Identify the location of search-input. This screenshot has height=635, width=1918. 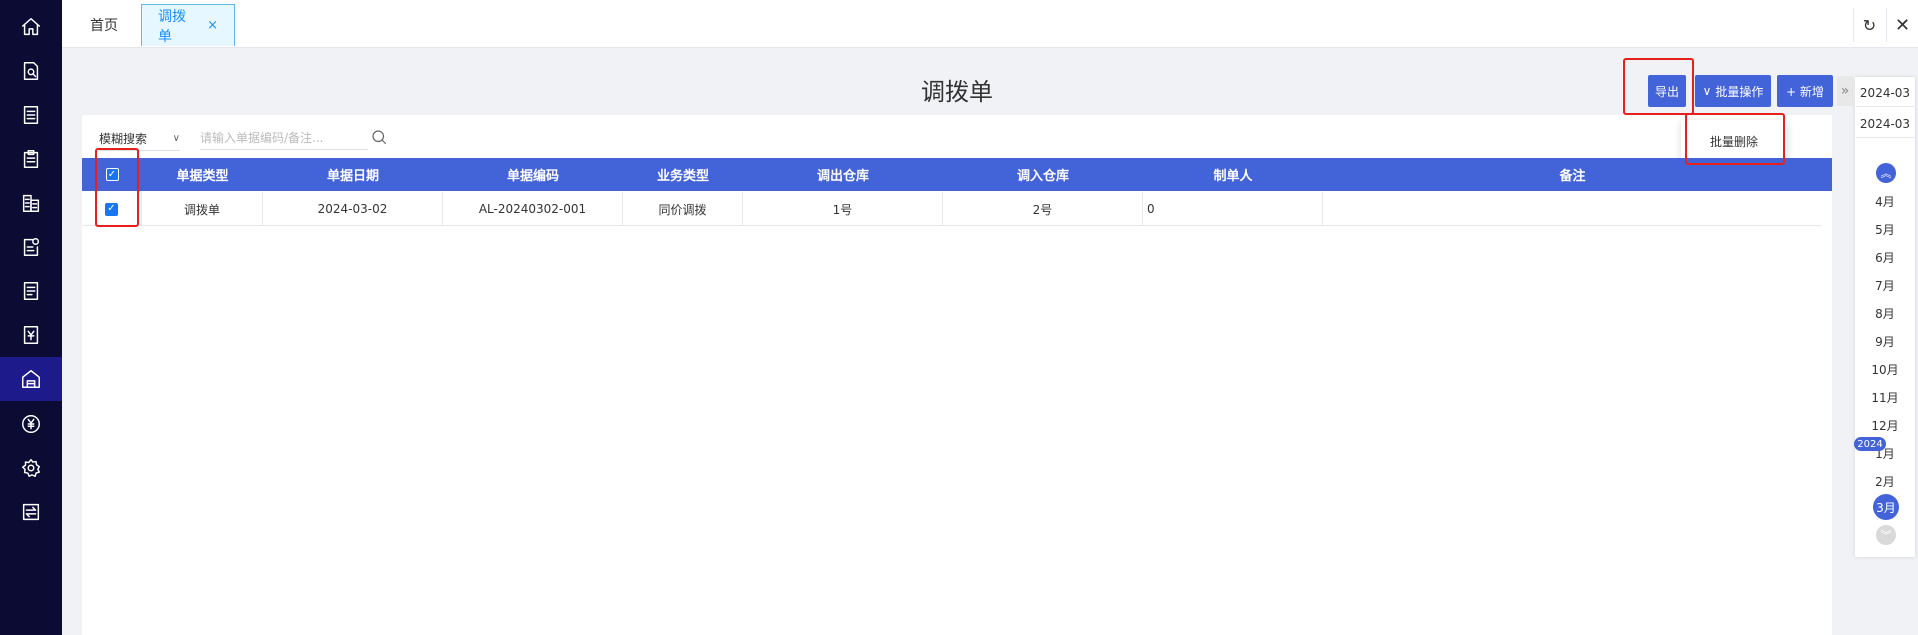
(284, 138).